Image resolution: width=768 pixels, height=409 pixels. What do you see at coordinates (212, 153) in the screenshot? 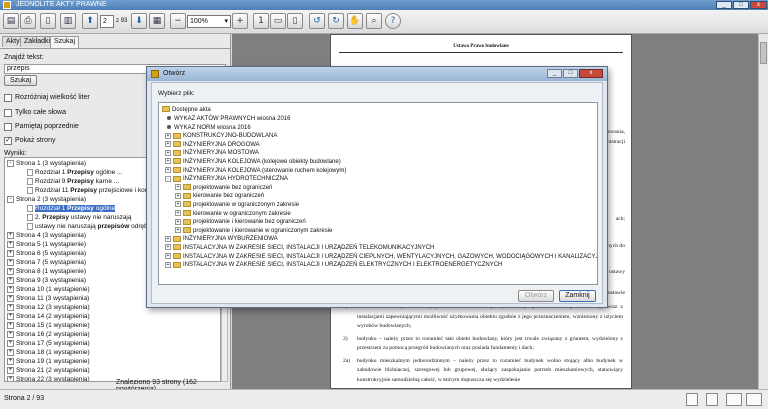
I see `tree-item: + INŻYNIERYJNA MOSTOWA` at bounding box center [212, 153].